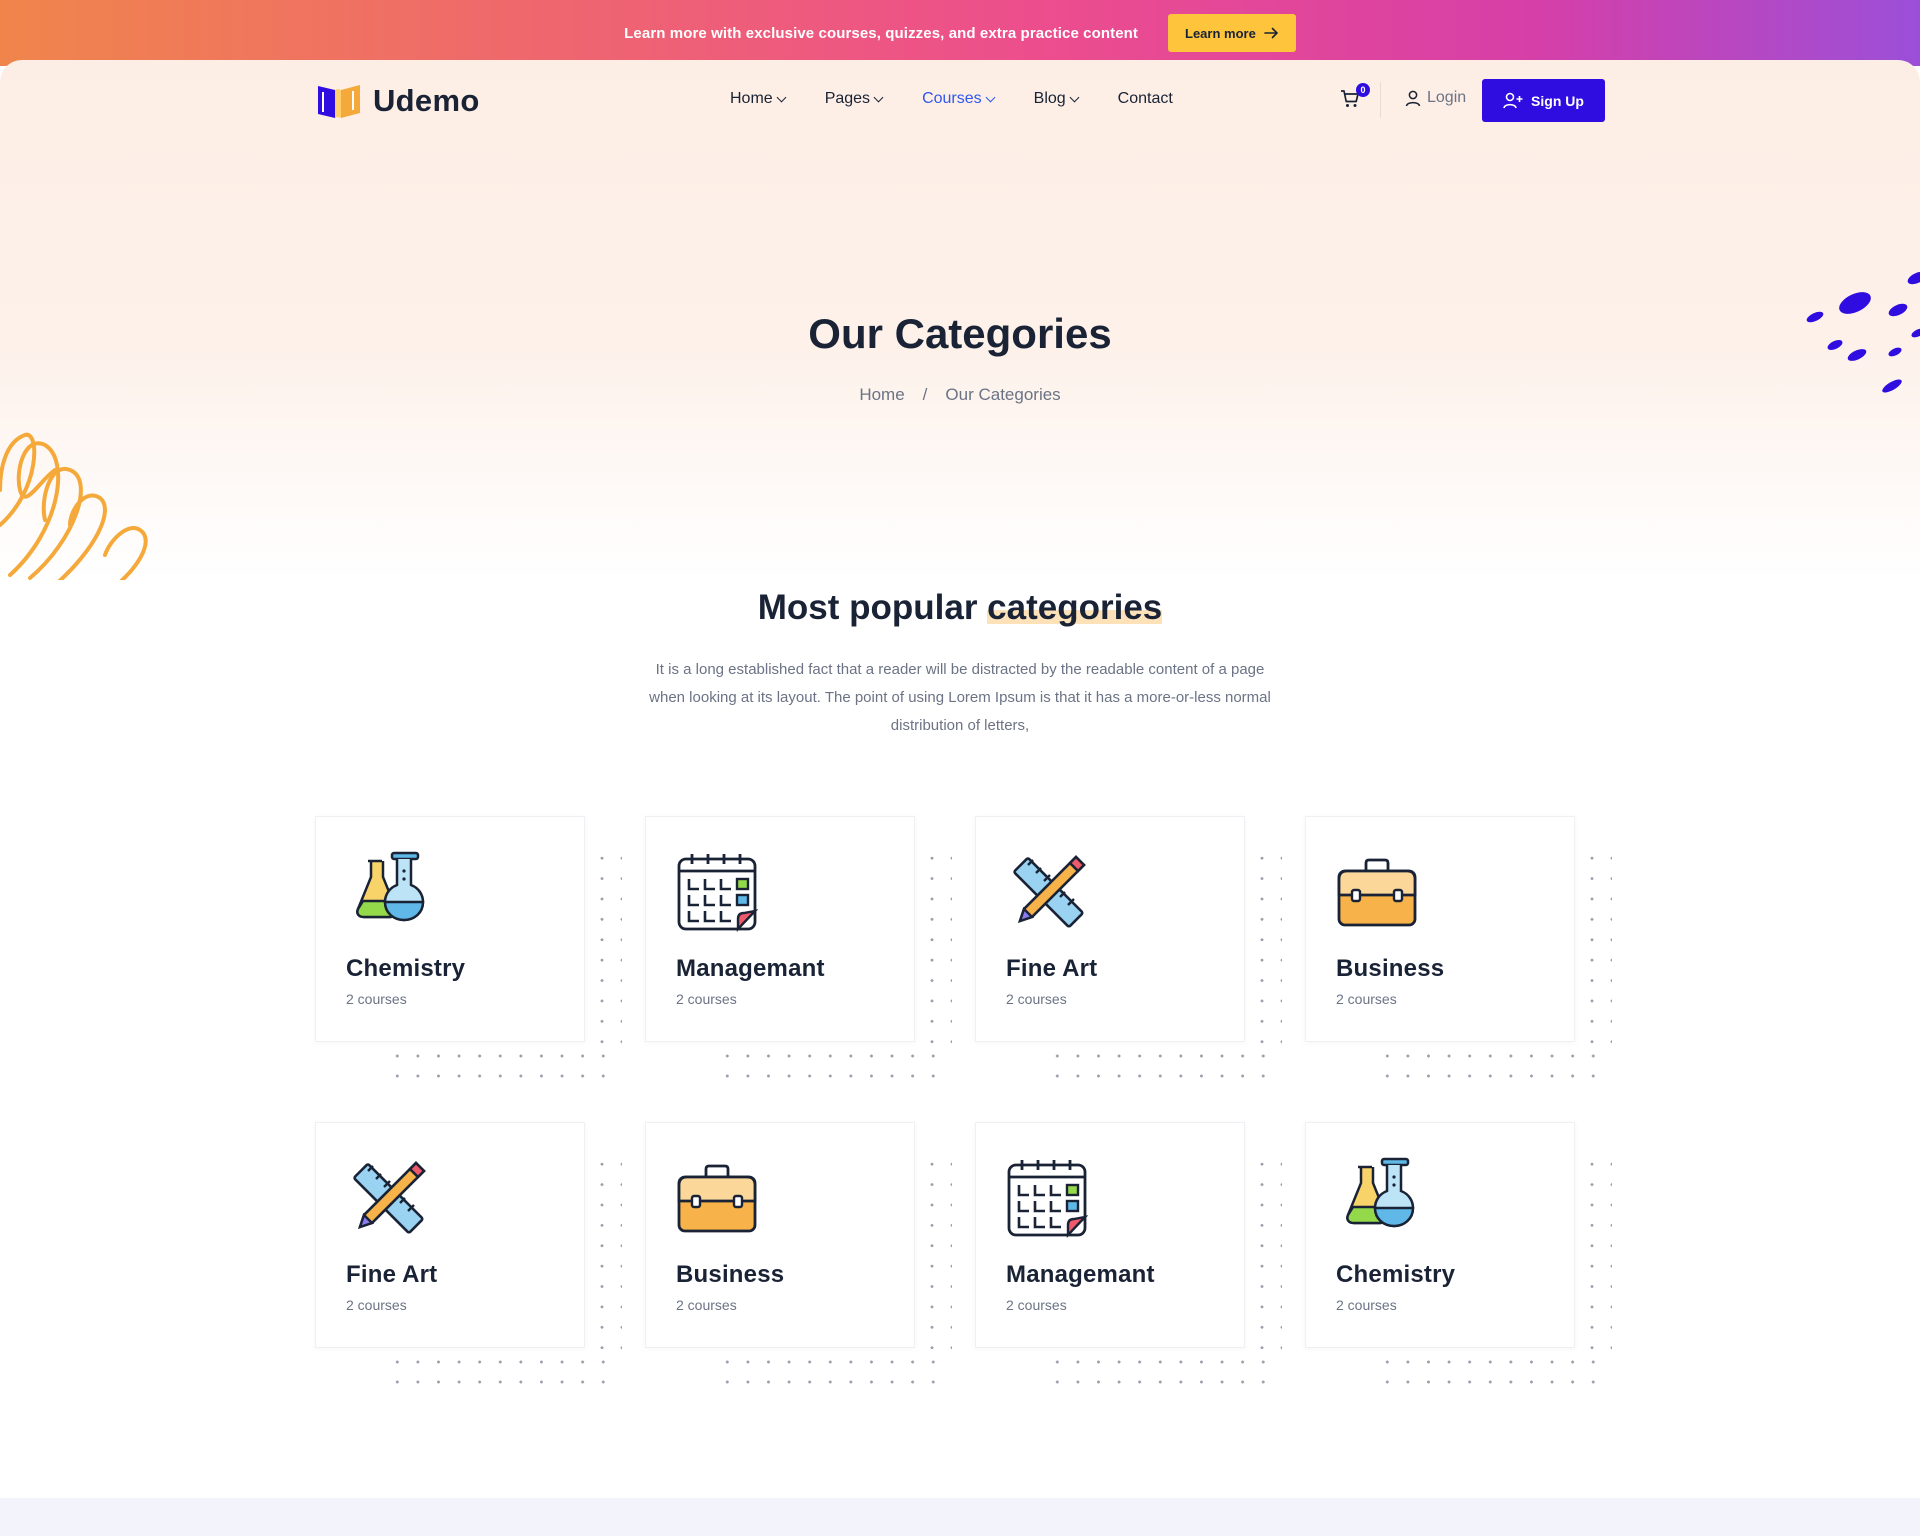  Describe the element at coordinates (1049, 98) in the screenshot. I see `nav-label: Blog` at that location.